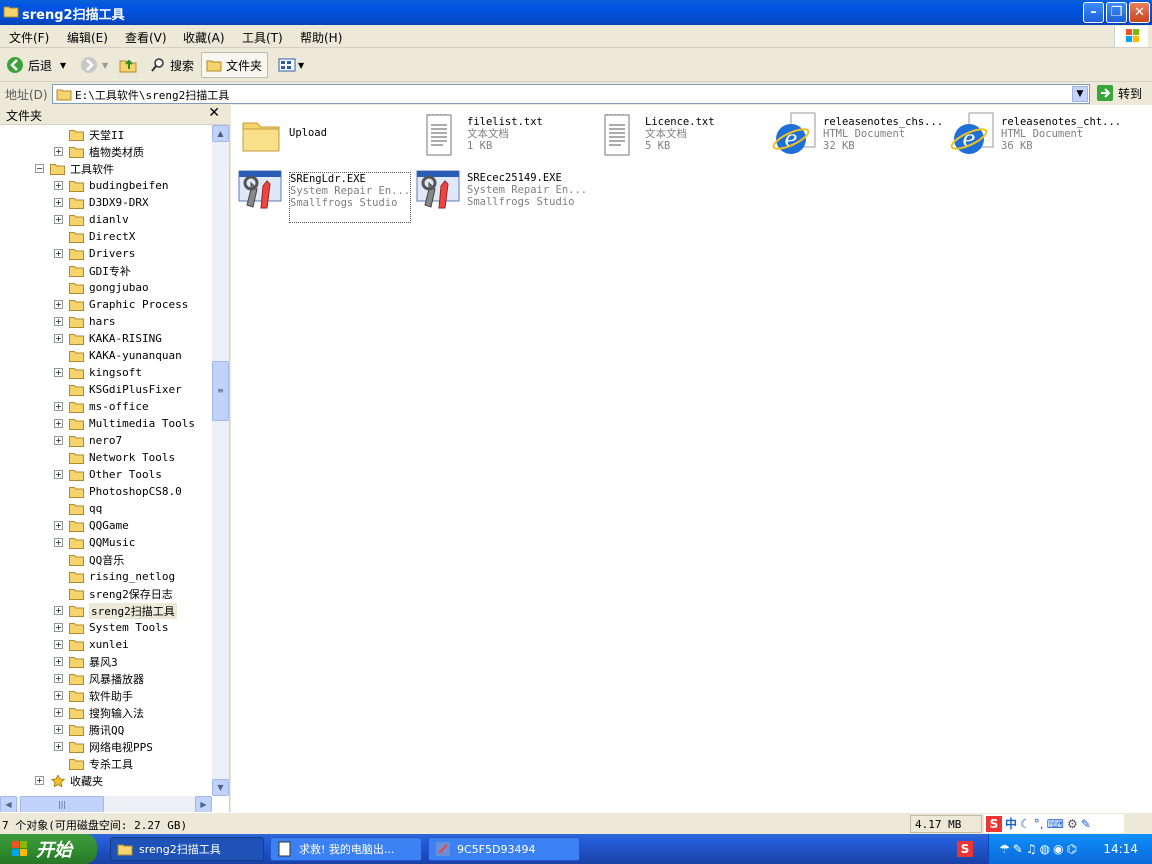  What do you see at coordinates (1072, 849) in the screenshot?
I see `device-icon: ⌬` at bounding box center [1072, 849].